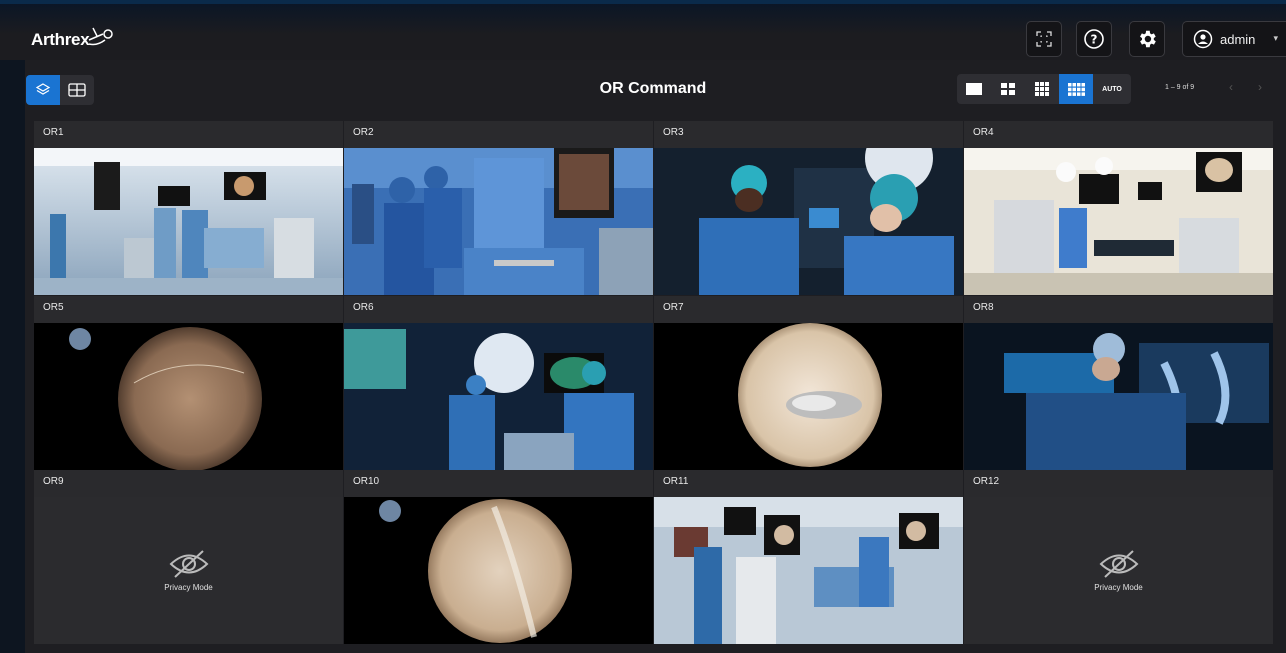 Image resolution: width=1286 pixels, height=653 pixels. Describe the element at coordinates (1231, 87) in the screenshot. I see `prev-page-button: ‹` at that location.